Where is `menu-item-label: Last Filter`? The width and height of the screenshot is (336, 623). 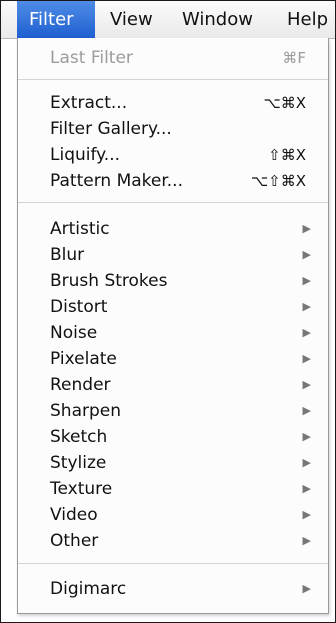 menu-item-label: Last Filter is located at coordinates (91, 58).